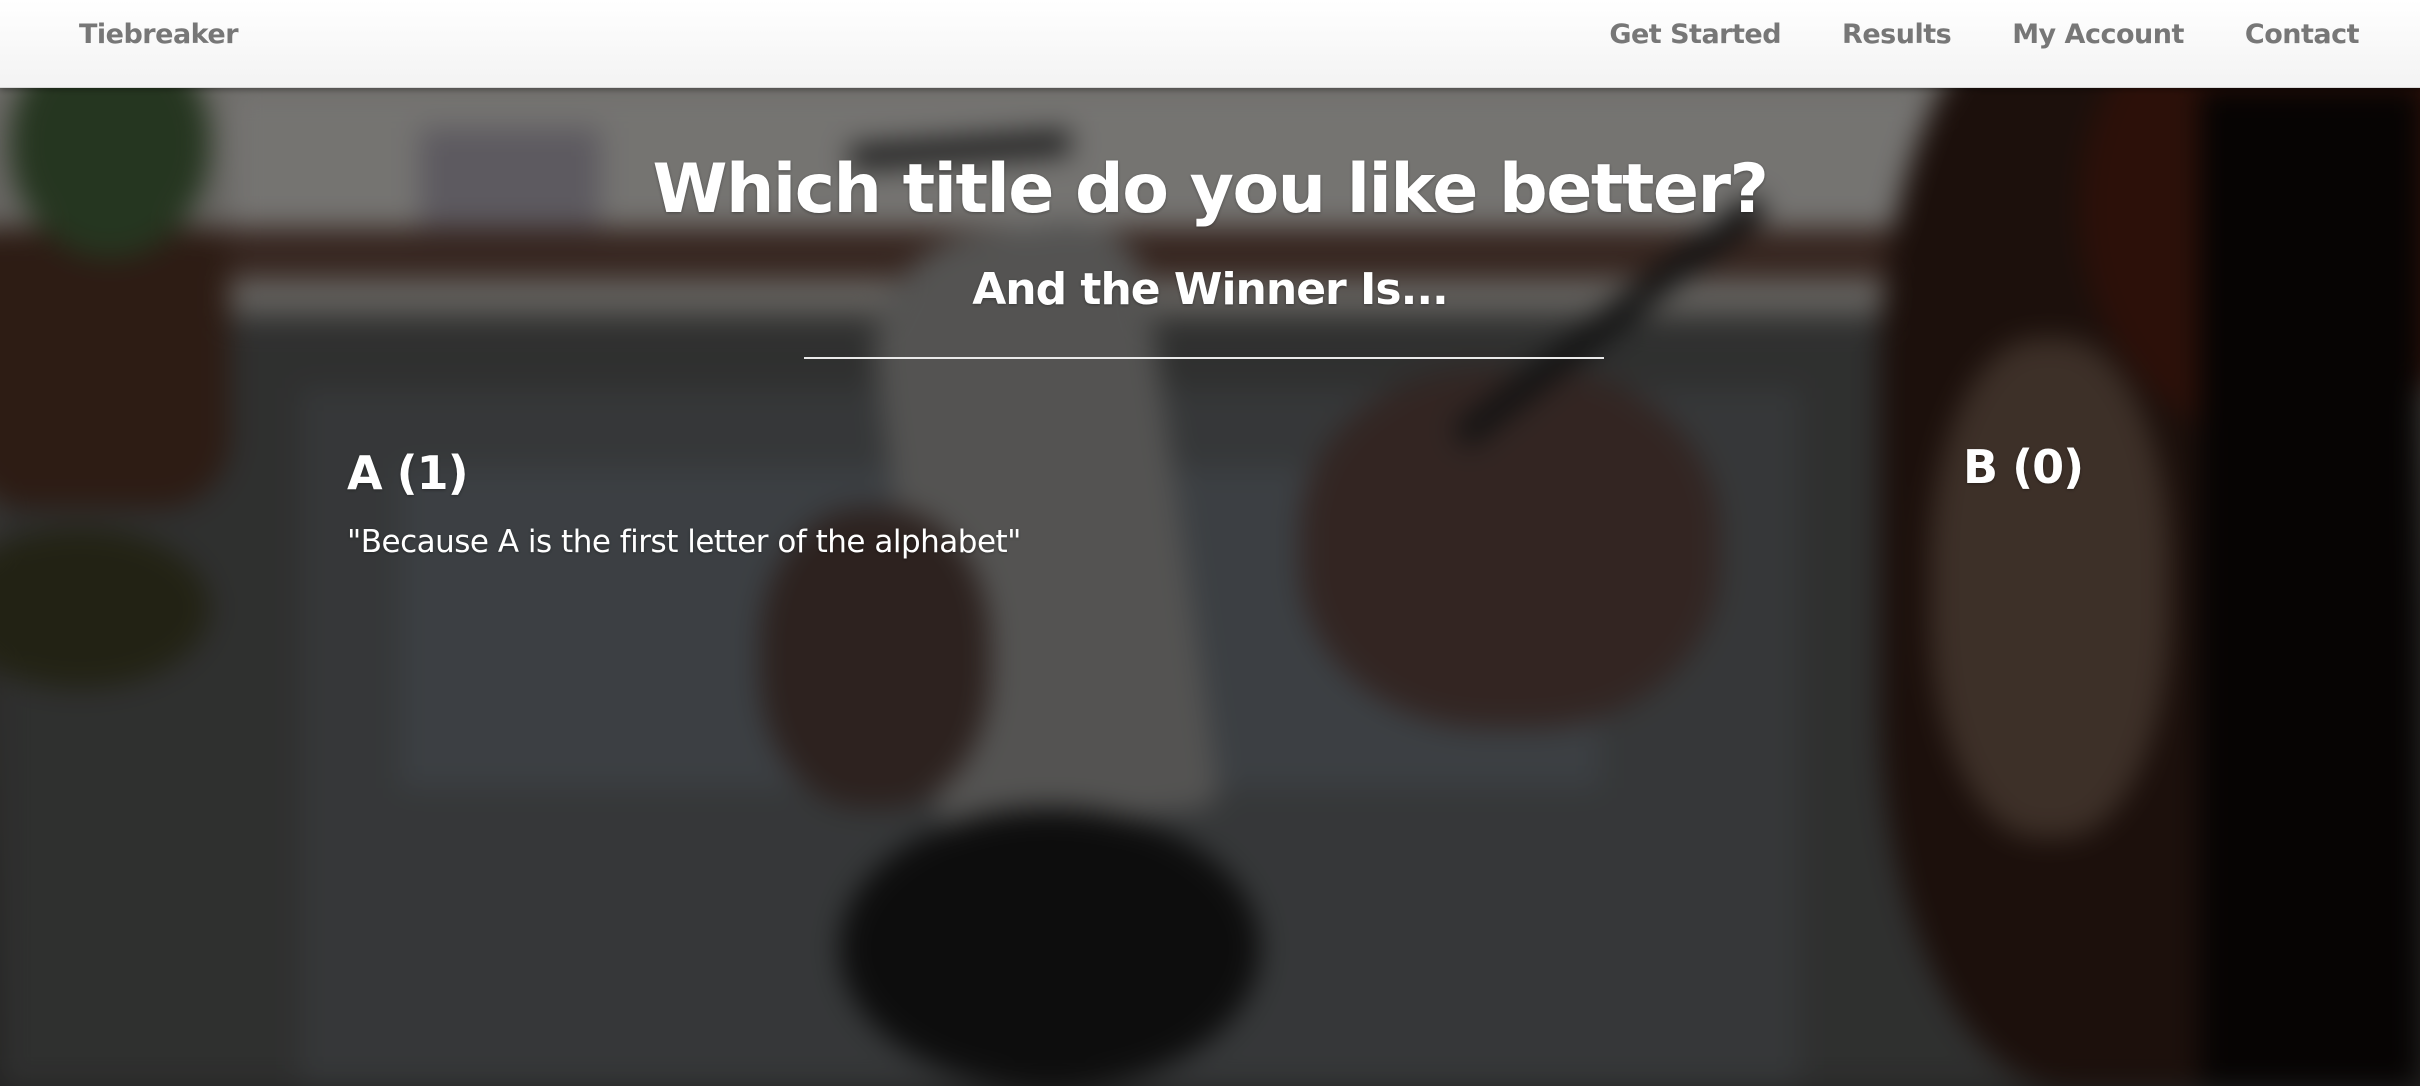 The image size is (2420, 1086). What do you see at coordinates (159, 35) in the screenshot?
I see `brand-link: Tiebreaker` at bounding box center [159, 35].